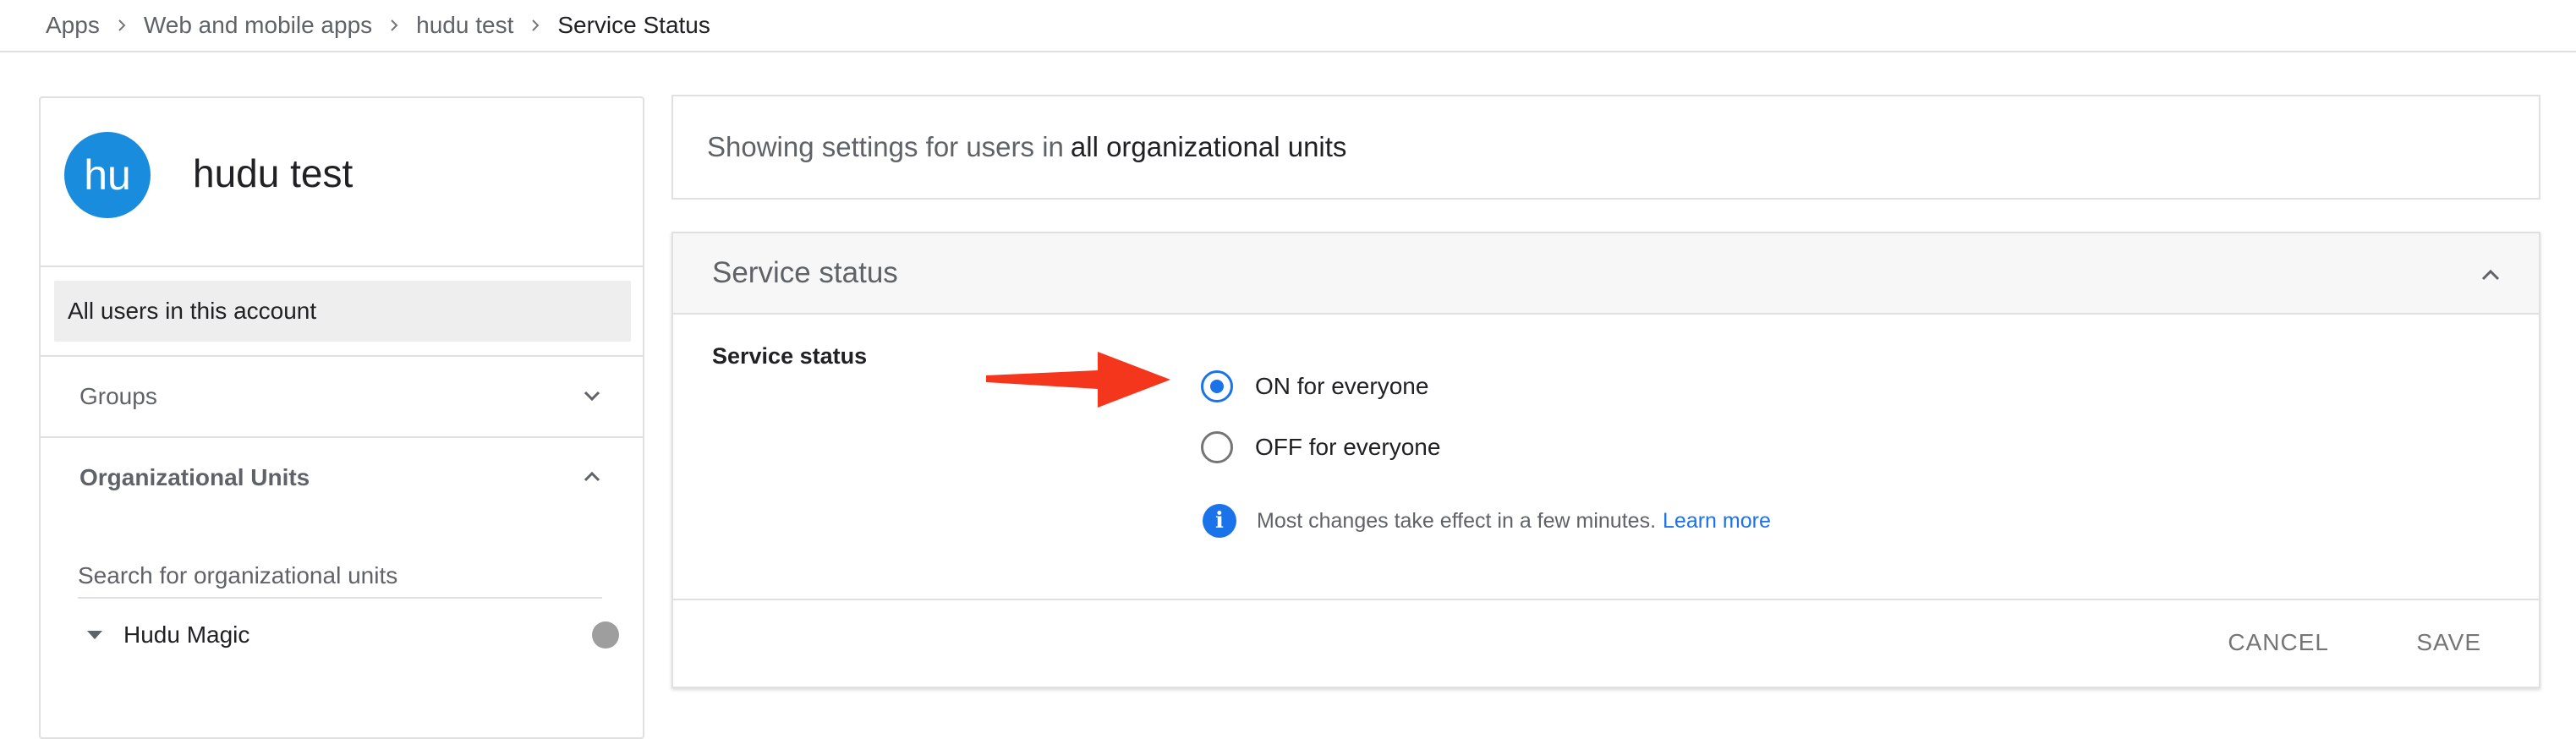 The image size is (2576, 739). What do you see at coordinates (73, 25) in the screenshot?
I see `breadcrumb-apps: Apps` at bounding box center [73, 25].